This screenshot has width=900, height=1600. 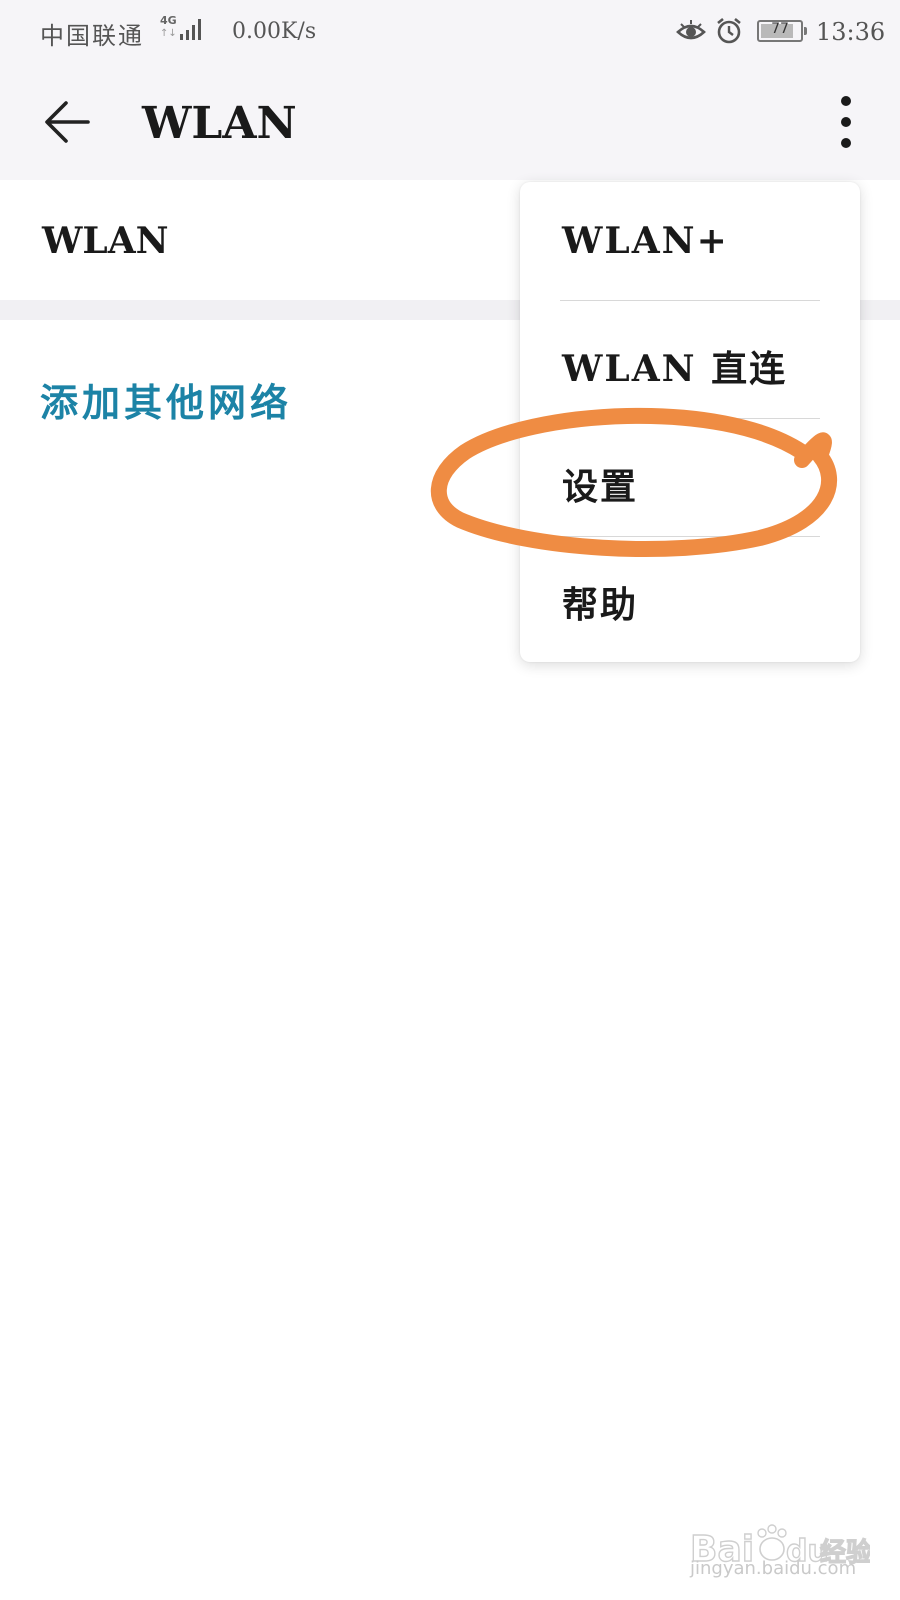 What do you see at coordinates (168, 33) in the screenshot?
I see `data-arrows-icon: ↑↓` at bounding box center [168, 33].